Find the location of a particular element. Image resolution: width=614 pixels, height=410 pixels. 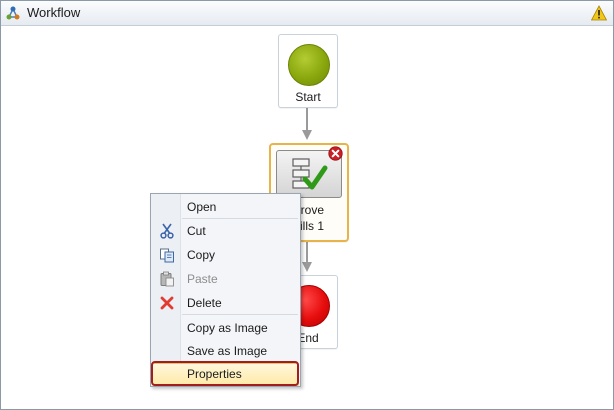

start-node: Start is located at coordinates (308, 71).